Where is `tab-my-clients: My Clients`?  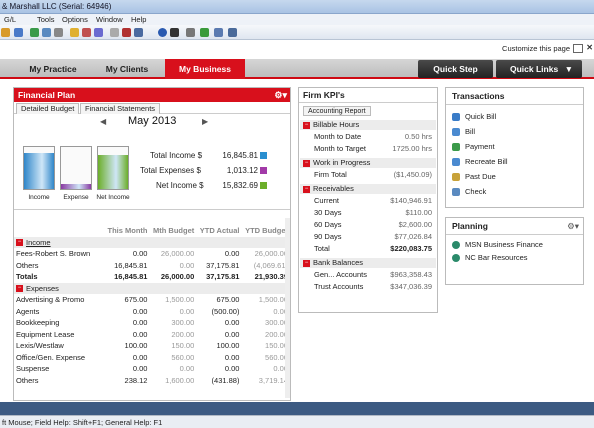
tab-my-clients: My Clients is located at coordinates (127, 69).